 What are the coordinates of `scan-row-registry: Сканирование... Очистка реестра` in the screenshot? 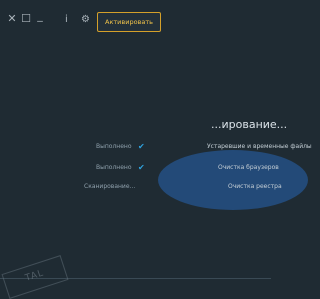 It's located at (183, 188).